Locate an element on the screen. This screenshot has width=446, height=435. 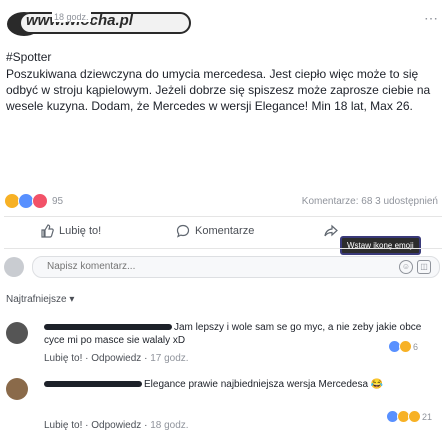
comment-input is located at coordinates (197, 266).